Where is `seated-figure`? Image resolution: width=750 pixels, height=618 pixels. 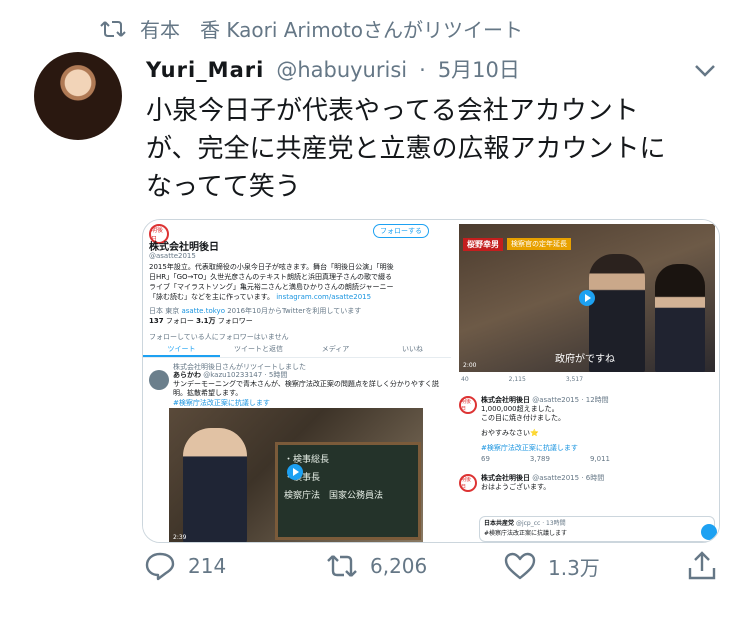
seated-figure is located at coordinates (680, 318).